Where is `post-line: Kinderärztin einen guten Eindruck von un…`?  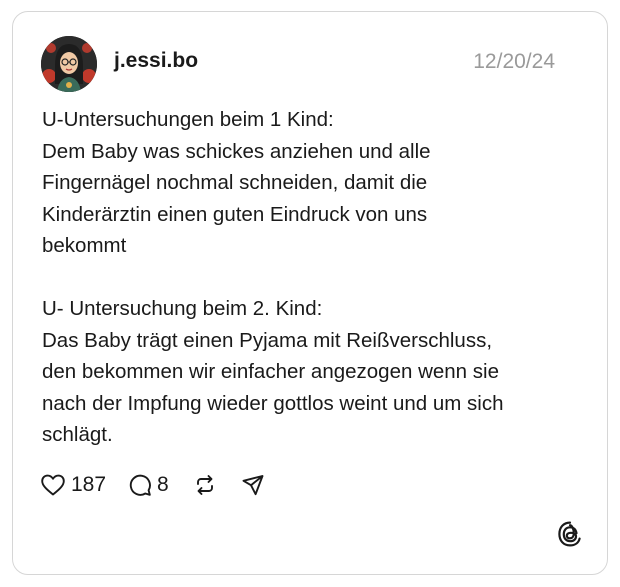
post-line: Kinderärztin einen guten Eindruck von un… is located at coordinates (235, 214).